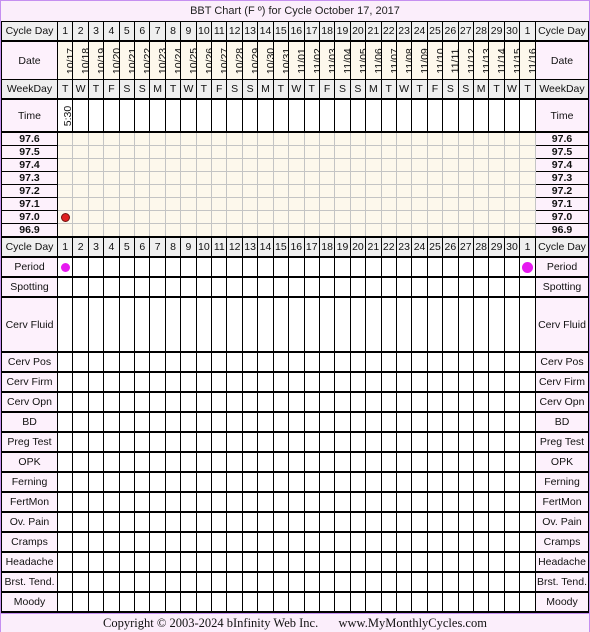  Describe the element at coordinates (111, 602) in the screenshot. I see `moody-cell` at that location.